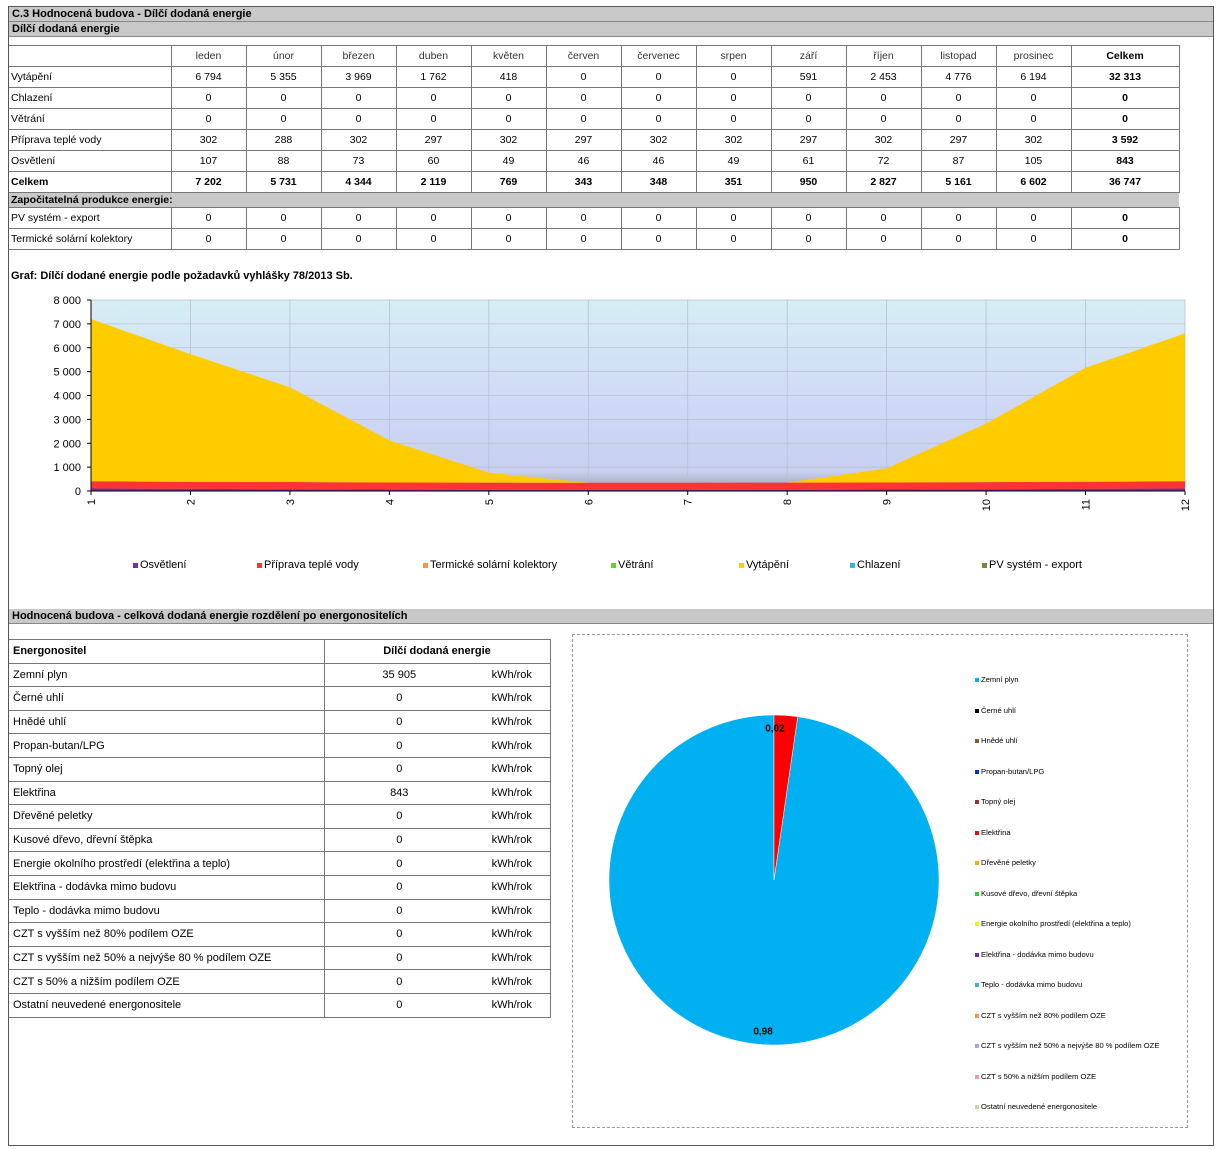 The image size is (1218, 1149). What do you see at coordinates (1125, 161) in the screenshot?
I see `row-total: 843` at bounding box center [1125, 161].